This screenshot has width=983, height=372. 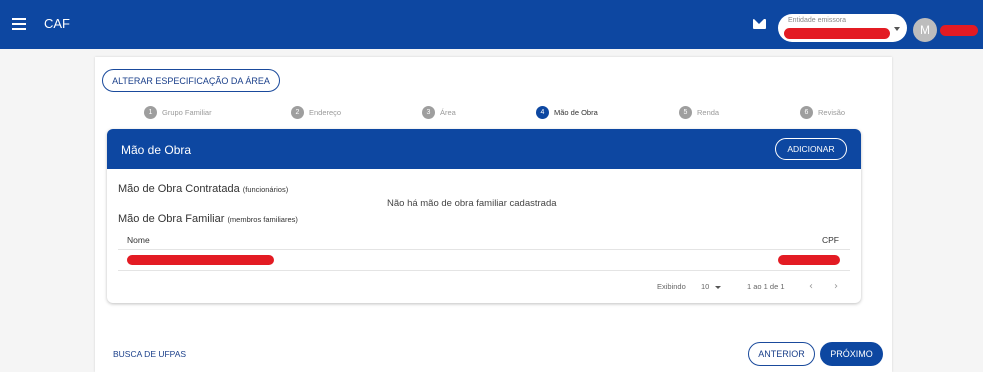 I want to click on step-mao-de-obra: 4 Mão de Obra, so click(x=567, y=112).